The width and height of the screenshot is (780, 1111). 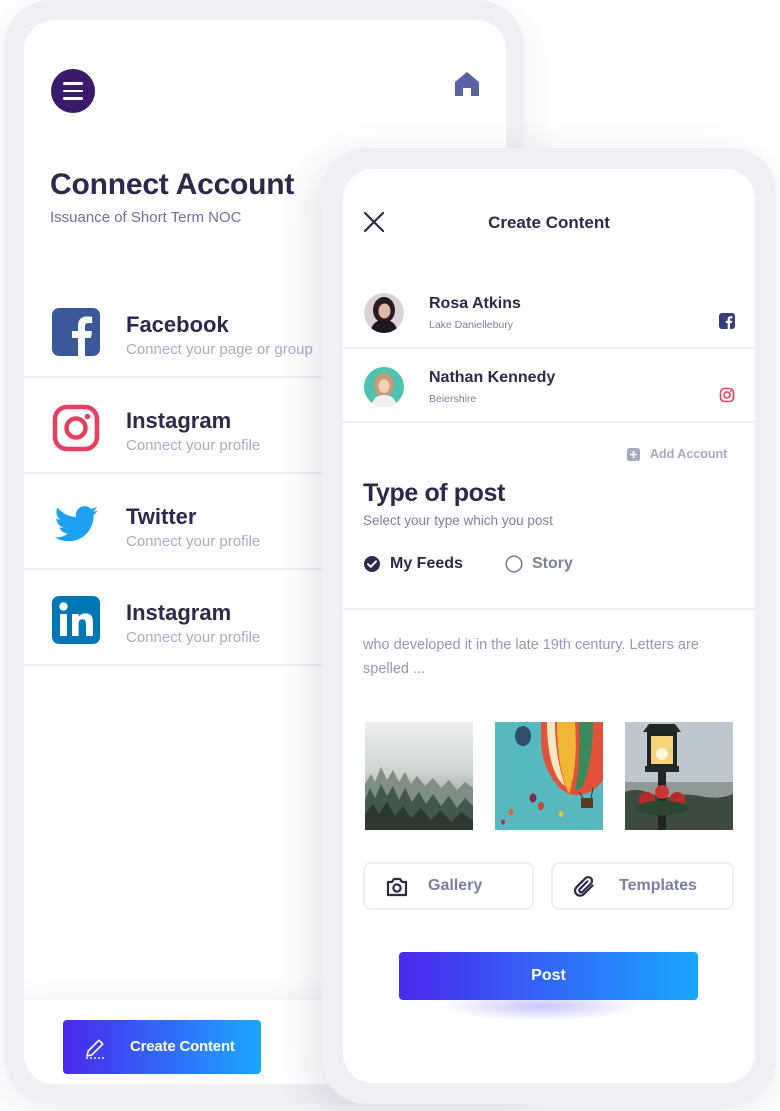 What do you see at coordinates (172, 184) in the screenshot?
I see `page-title: Connect Account` at bounding box center [172, 184].